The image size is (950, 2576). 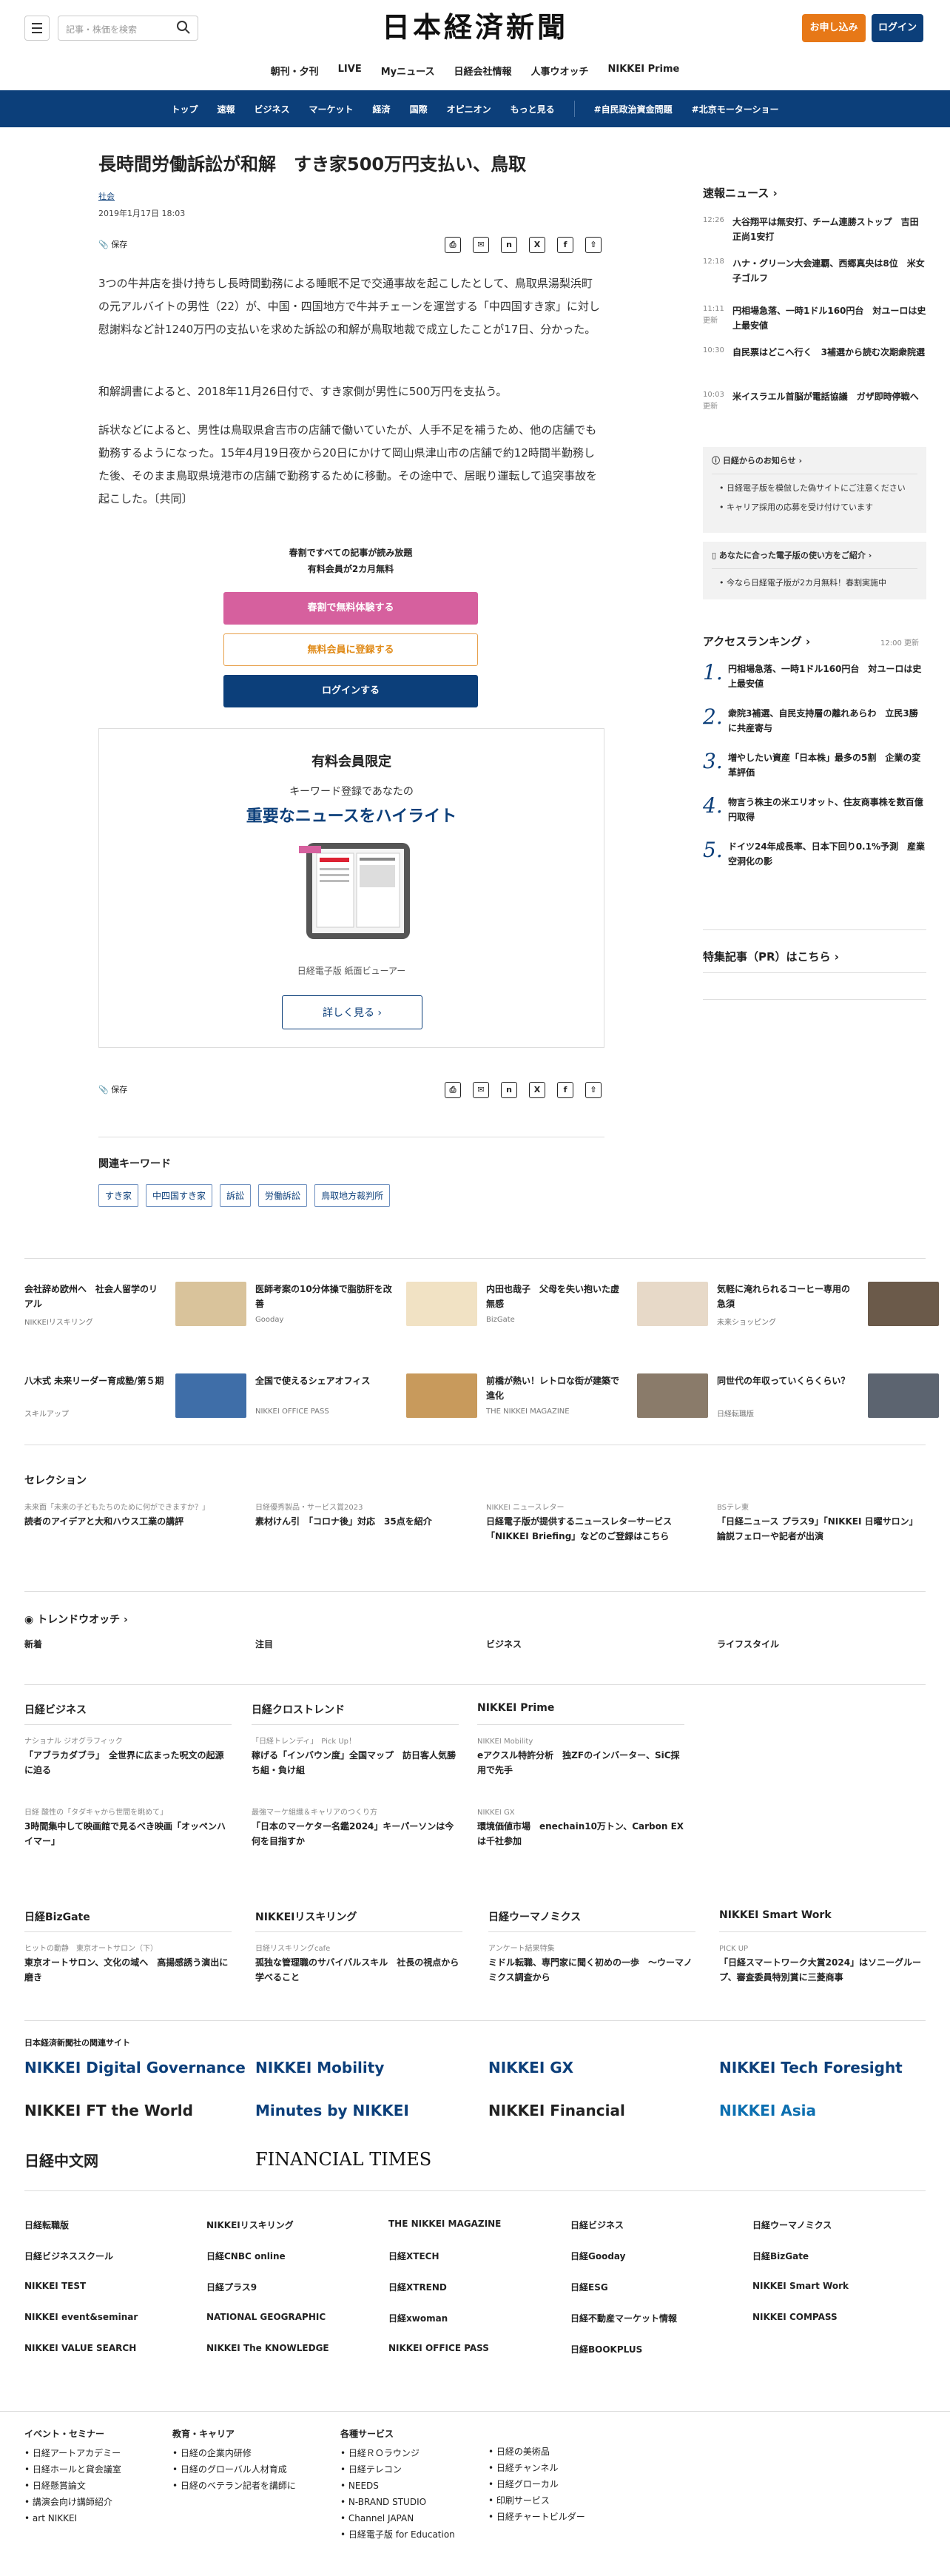 What do you see at coordinates (504, 1644) in the screenshot?
I see `trend-tab: ビジネス` at bounding box center [504, 1644].